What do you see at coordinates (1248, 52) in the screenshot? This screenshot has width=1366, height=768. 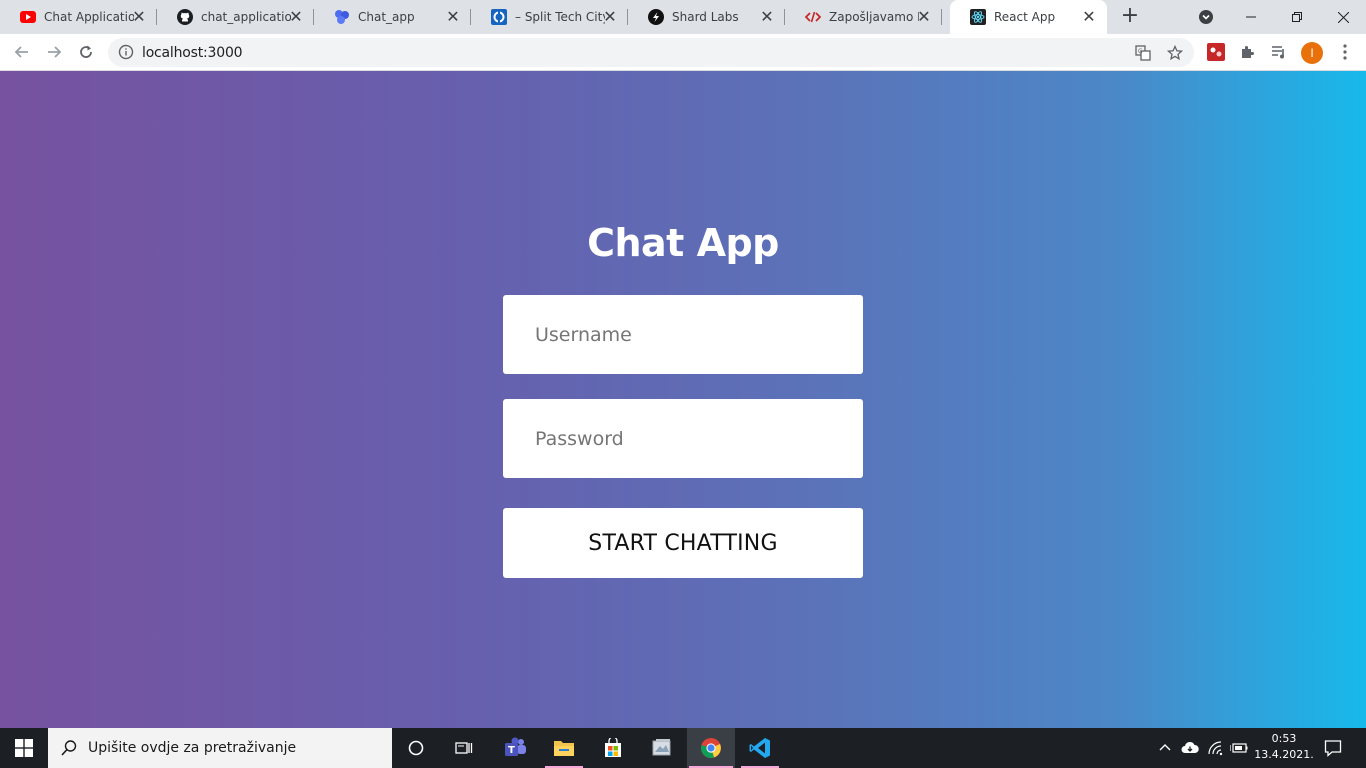 I see `extensions-puzzle-icon` at bounding box center [1248, 52].